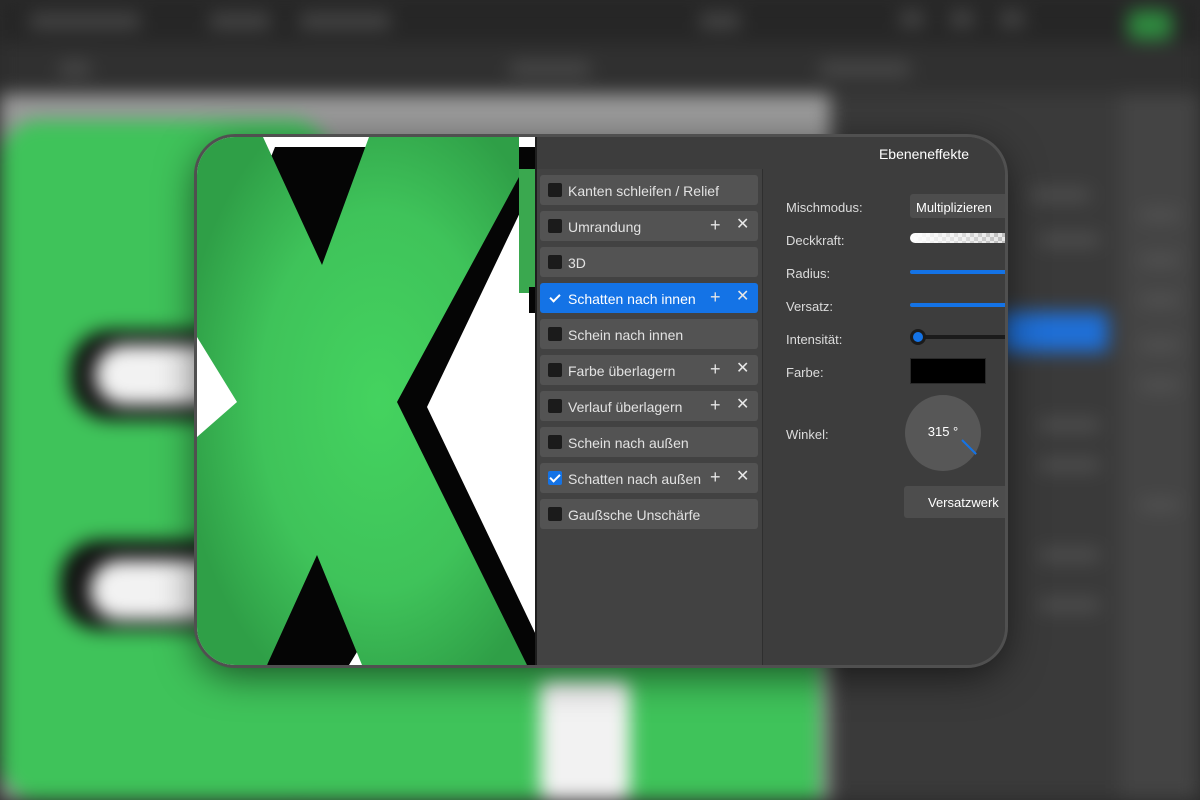  Describe the element at coordinates (923, 154) in the screenshot. I see `panel-title: Ebeneneffekte` at that location.